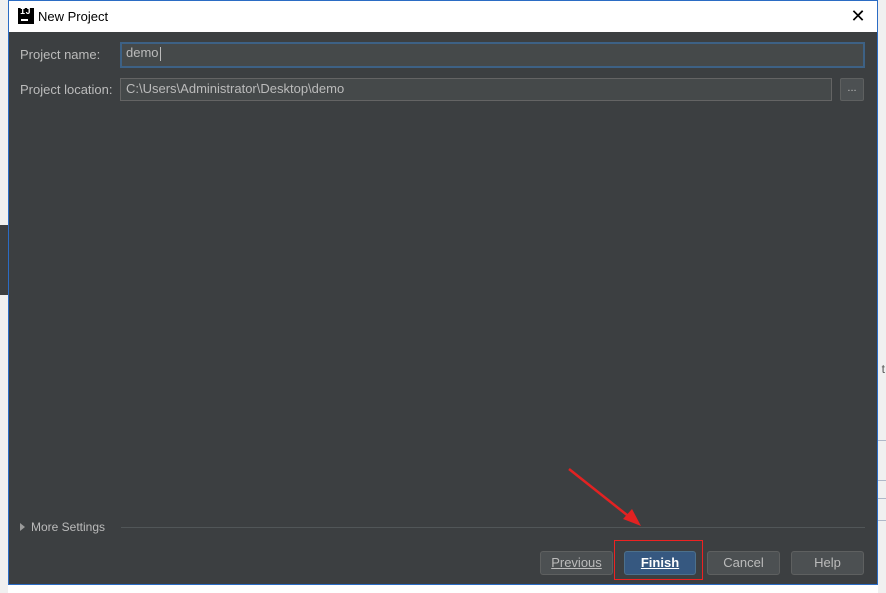 Image resolution: width=886 pixels, height=593 pixels. I want to click on background-right-strip, so click(882, 296).